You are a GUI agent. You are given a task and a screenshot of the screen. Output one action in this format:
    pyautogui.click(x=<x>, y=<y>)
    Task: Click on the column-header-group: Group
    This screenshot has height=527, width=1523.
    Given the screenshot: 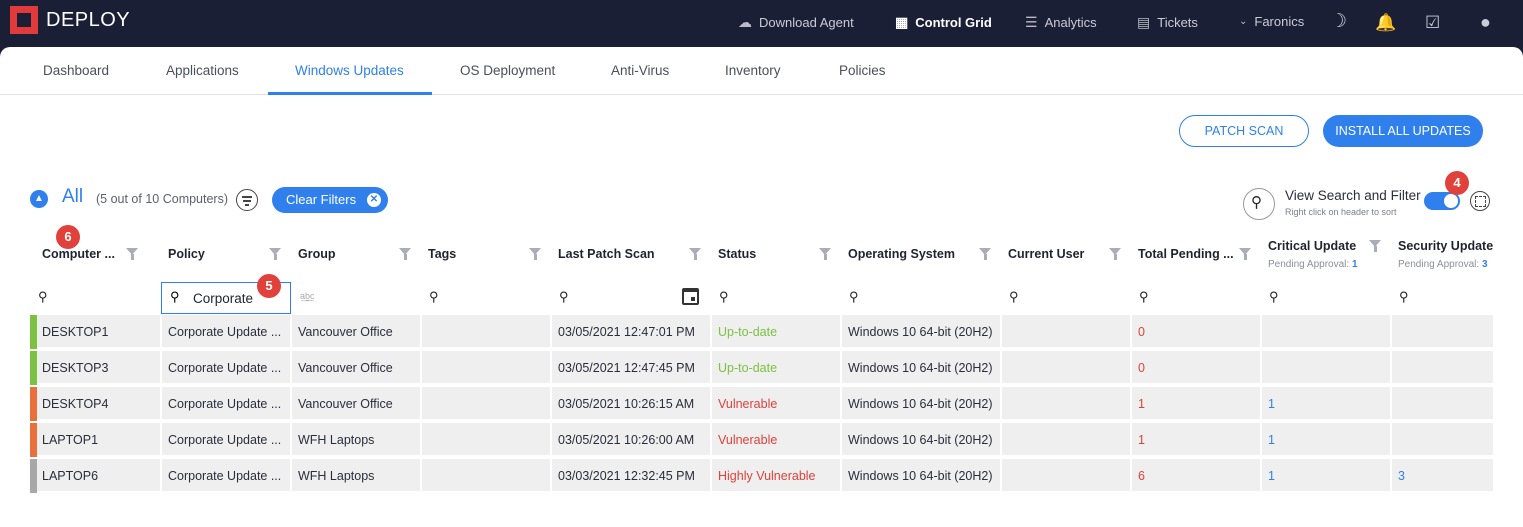 What is the action you would take?
    pyautogui.click(x=317, y=254)
    